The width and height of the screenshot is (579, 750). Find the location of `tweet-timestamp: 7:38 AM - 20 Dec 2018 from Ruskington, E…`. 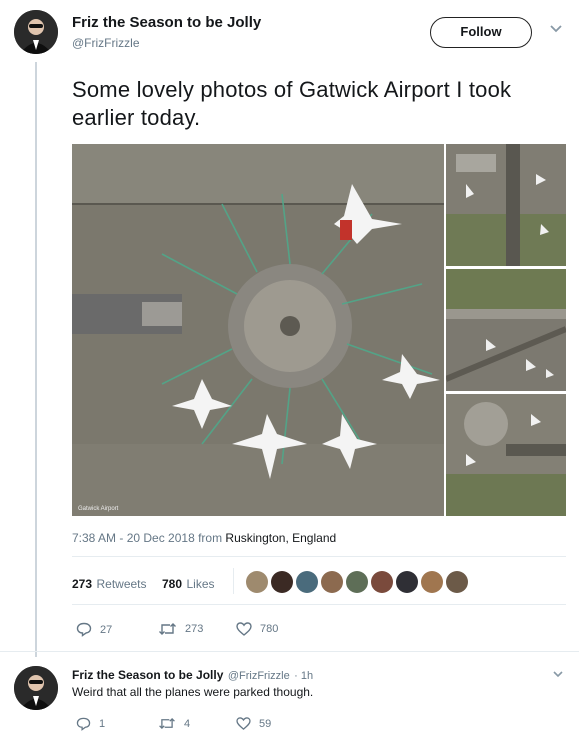

tweet-timestamp: 7:38 AM - 20 Dec 2018 from Ruskington, E… is located at coordinates (204, 538).